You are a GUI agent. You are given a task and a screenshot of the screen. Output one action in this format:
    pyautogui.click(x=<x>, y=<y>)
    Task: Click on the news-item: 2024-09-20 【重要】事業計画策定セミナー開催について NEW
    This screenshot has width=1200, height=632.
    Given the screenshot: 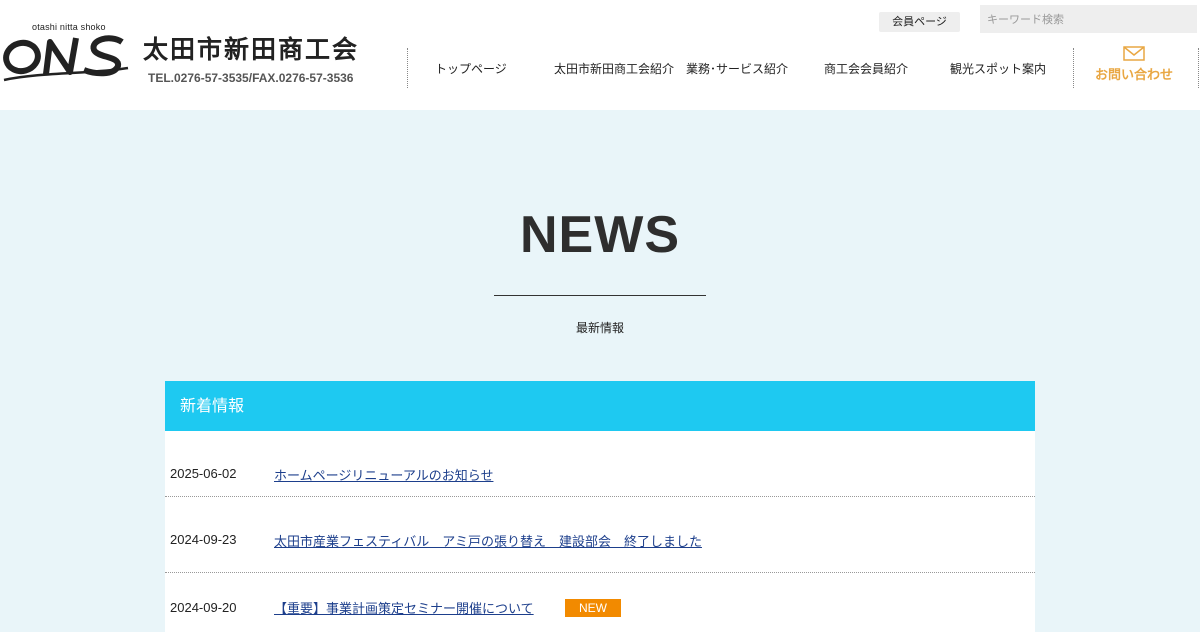 What is the action you would take?
    pyautogui.click(x=600, y=602)
    